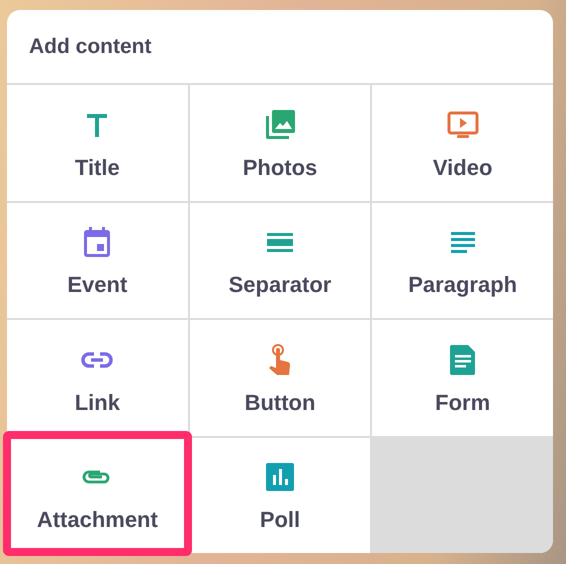 The height and width of the screenshot is (564, 566). I want to click on content-tile: Title, so click(97, 142).